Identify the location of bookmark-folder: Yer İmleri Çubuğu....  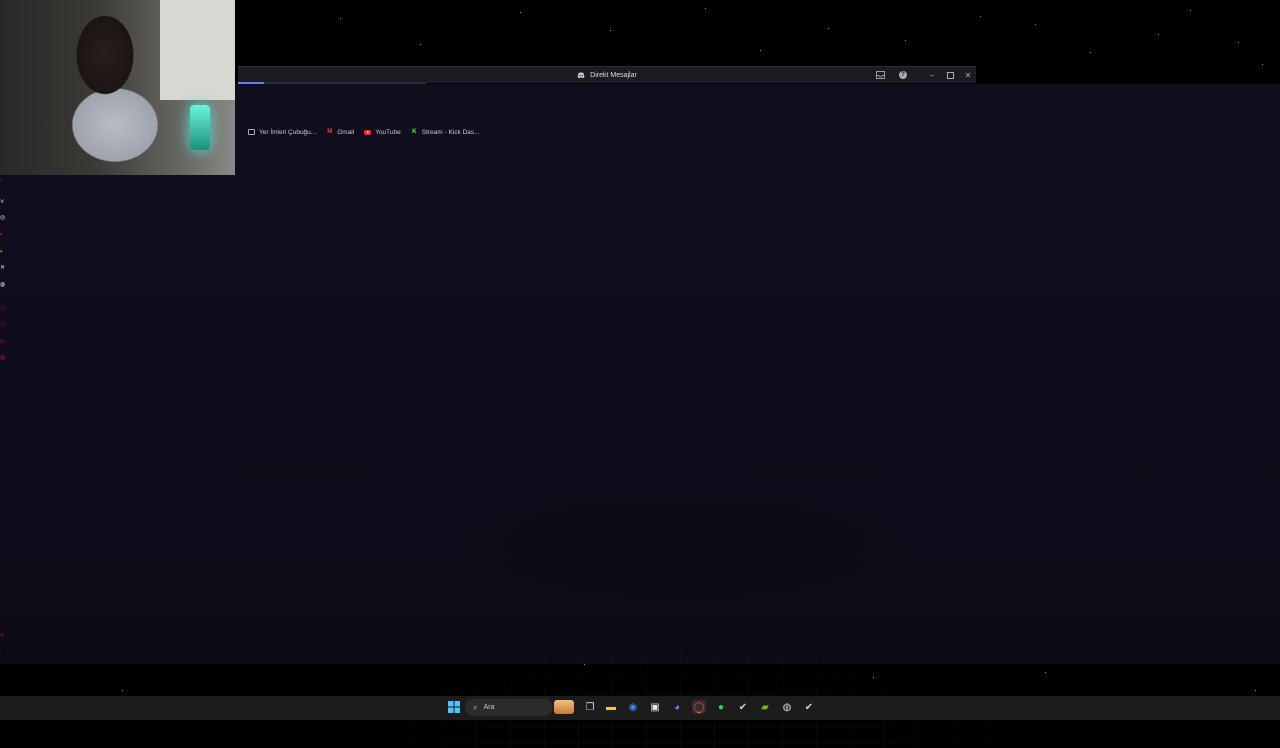
(282, 132).